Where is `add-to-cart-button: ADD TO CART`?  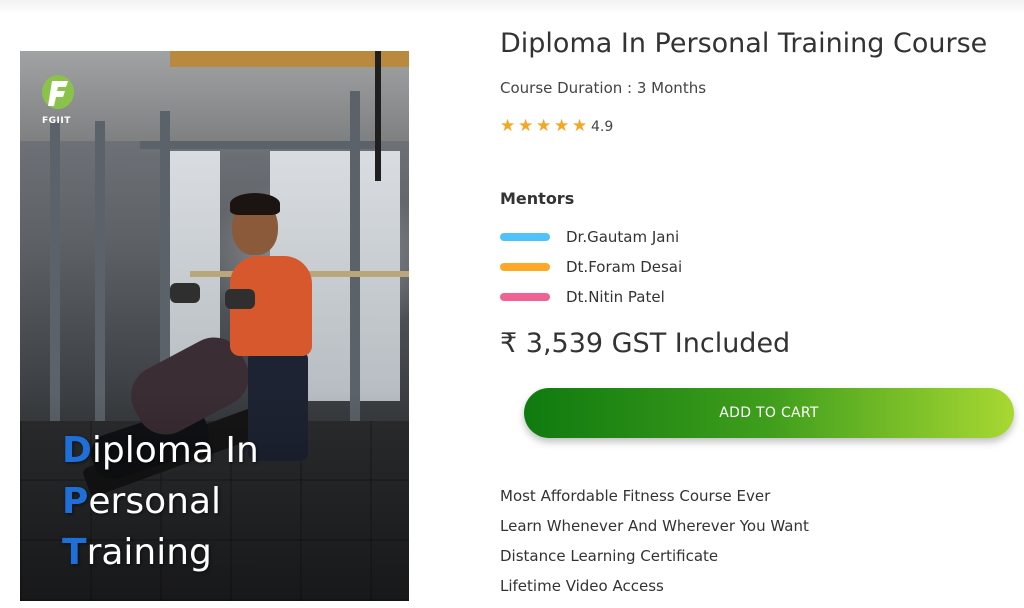
add-to-cart-button: ADD TO CART is located at coordinates (769, 413).